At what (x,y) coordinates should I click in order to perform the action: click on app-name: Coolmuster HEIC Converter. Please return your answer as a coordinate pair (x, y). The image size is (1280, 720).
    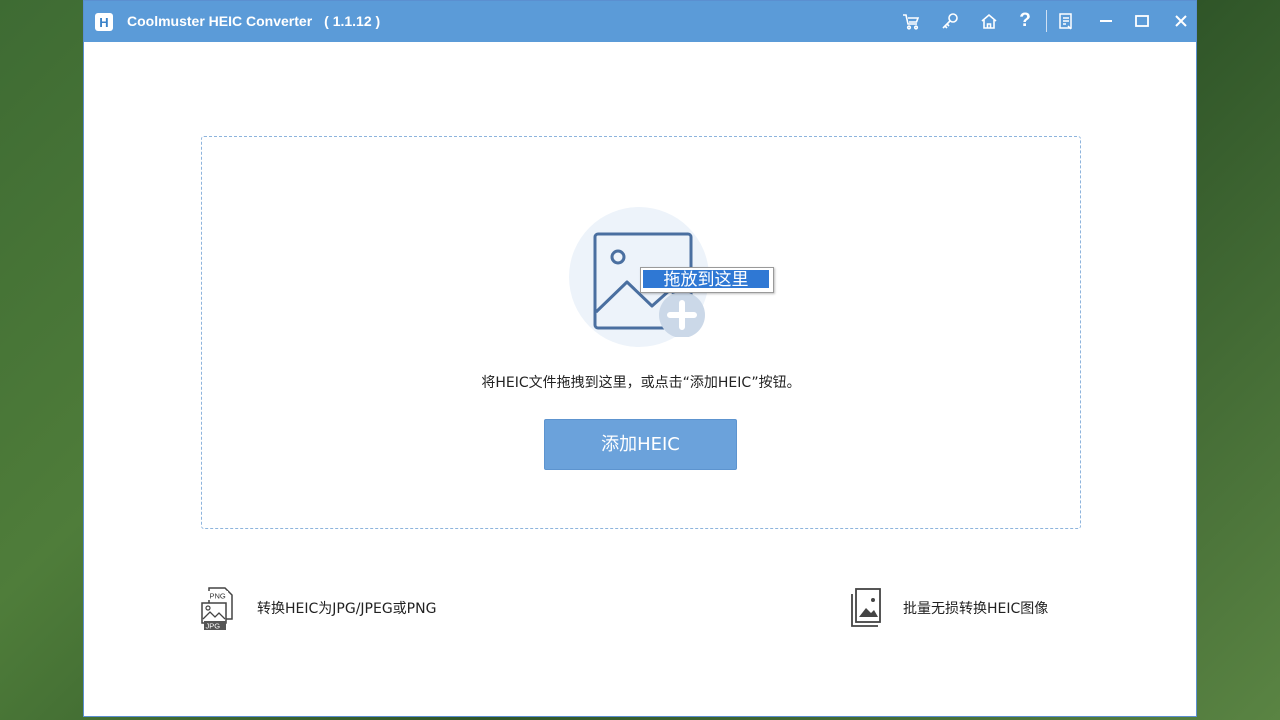
    Looking at the image, I should click on (220, 21).